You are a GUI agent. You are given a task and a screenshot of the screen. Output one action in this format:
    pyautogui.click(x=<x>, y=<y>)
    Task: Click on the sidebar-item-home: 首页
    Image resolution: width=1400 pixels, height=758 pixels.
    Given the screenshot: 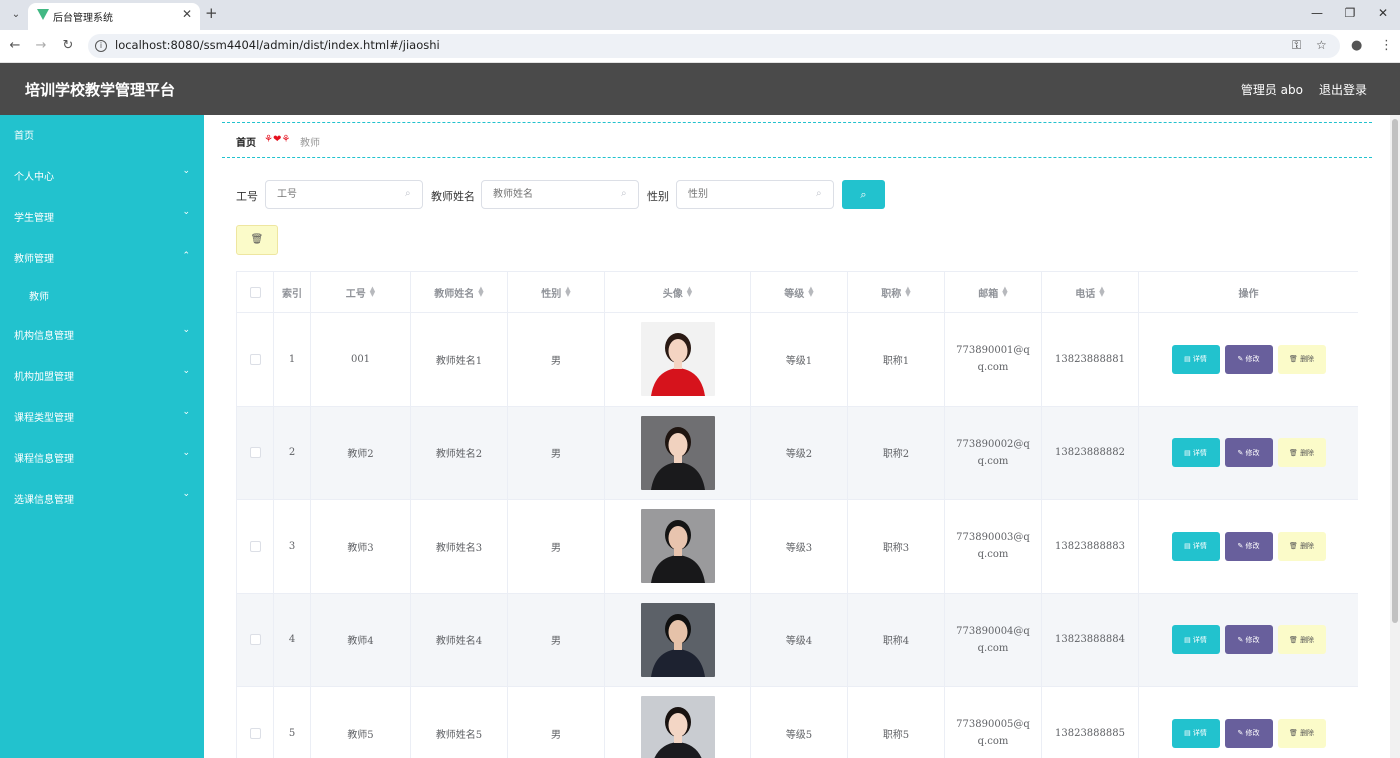 What is the action you would take?
    pyautogui.click(x=102, y=133)
    